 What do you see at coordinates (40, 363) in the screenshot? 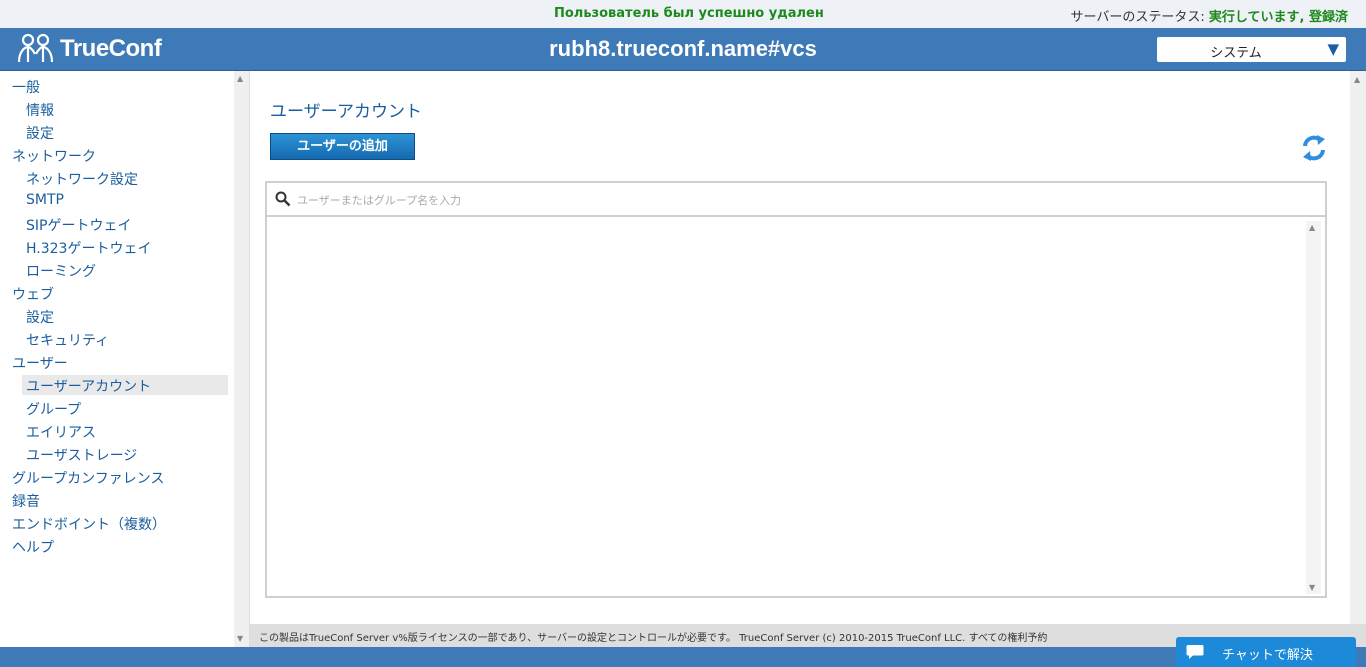
I see `sidebar-item-users: ユーザー` at bounding box center [40, 363].